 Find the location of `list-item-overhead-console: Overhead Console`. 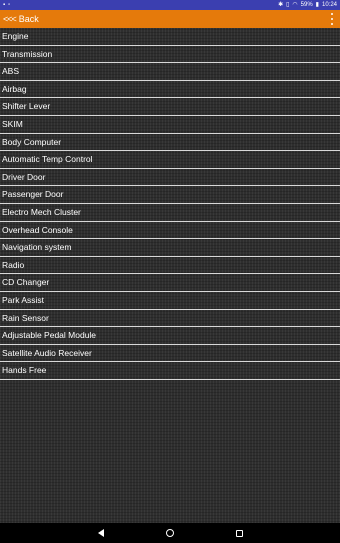

list-item-overhead-console: Overhead Console is located at coordinates (170, 231).